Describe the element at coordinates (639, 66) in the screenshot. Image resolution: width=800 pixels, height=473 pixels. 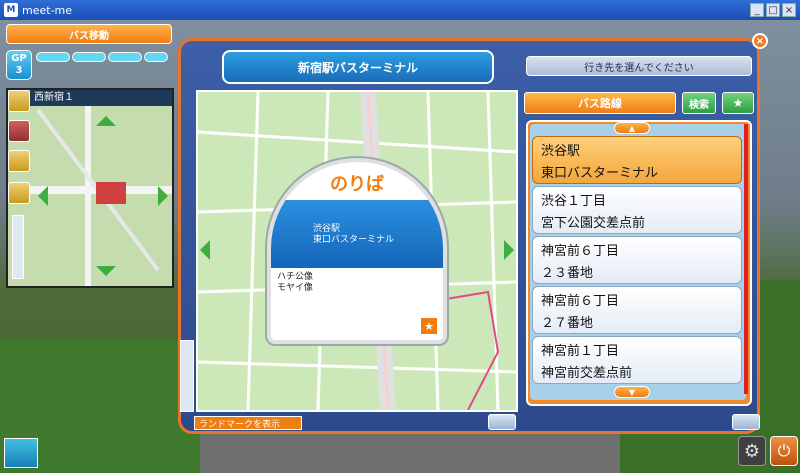
I see `instruction-text: 行き先を選んでください` at that location.